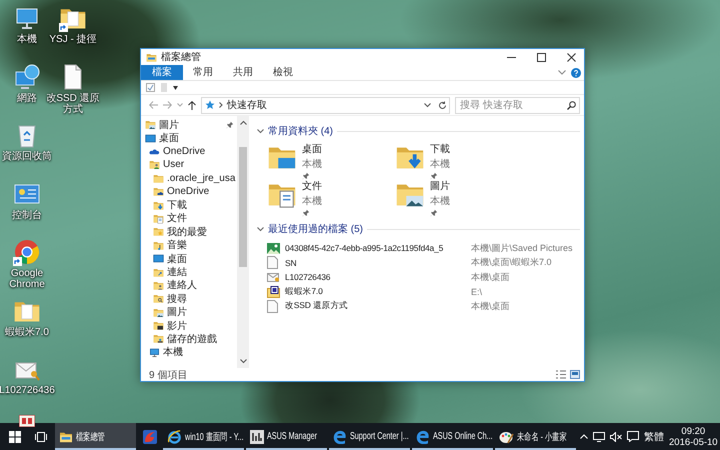 This screenshot has height=450, width=720. I want to click on chevron-up-icon, so click(584, 436).